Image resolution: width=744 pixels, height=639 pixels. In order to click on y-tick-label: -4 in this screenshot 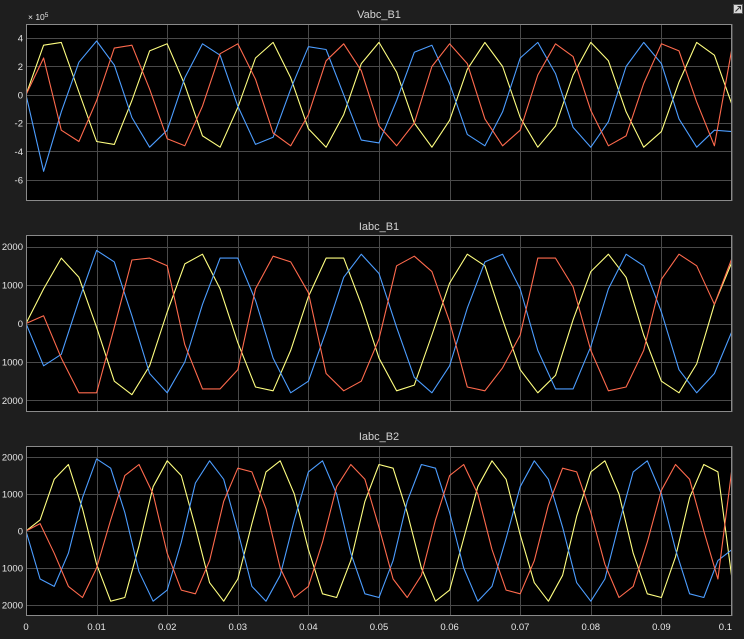, I will do `click(19, 152)`.